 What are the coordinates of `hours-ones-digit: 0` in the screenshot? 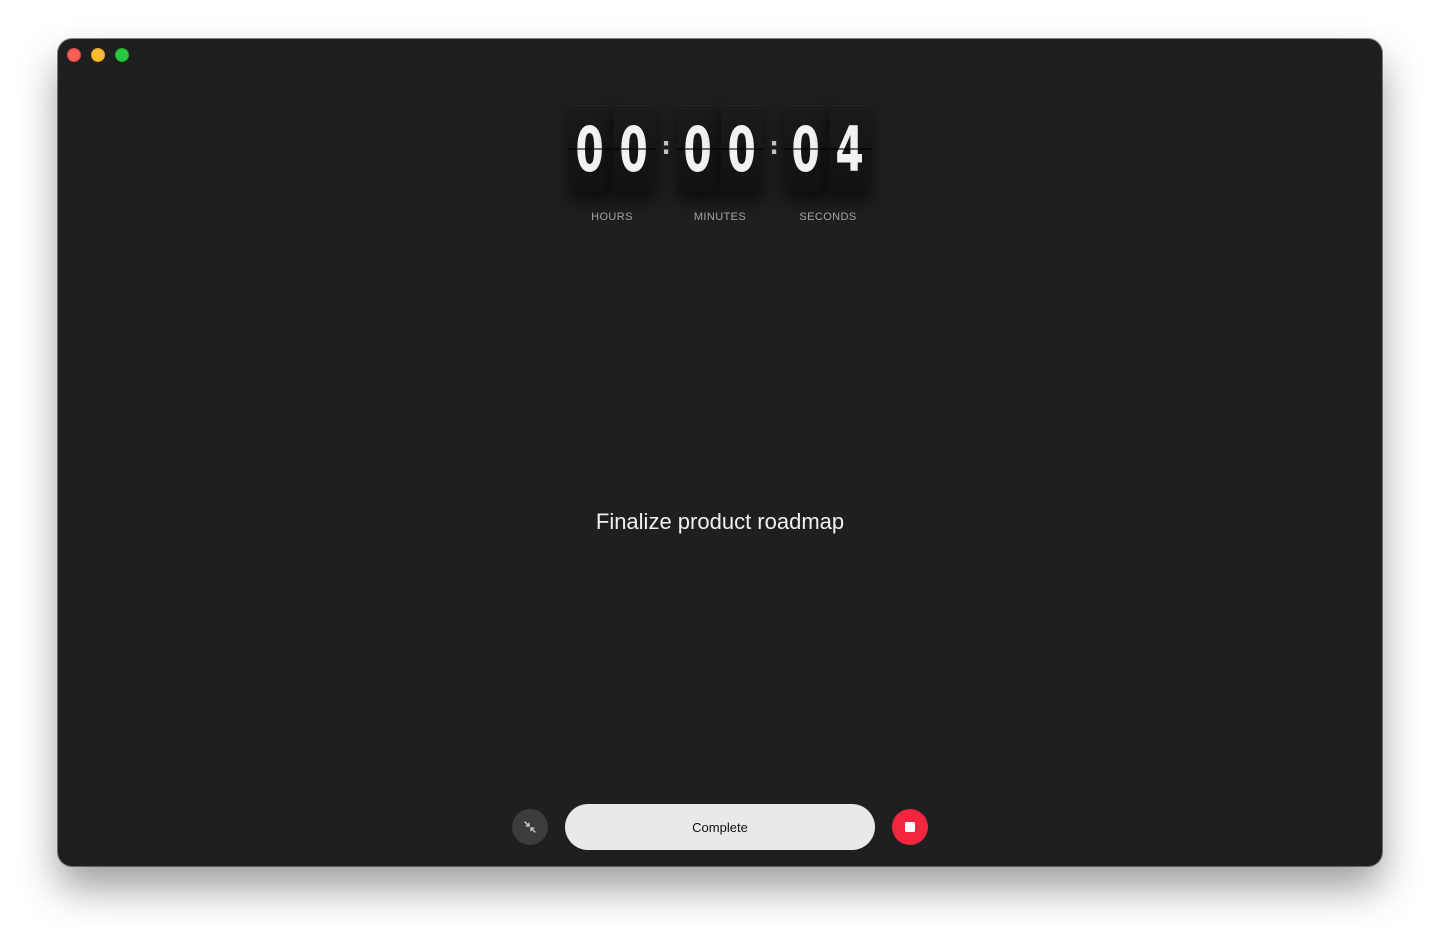 It's located at (634, 149).